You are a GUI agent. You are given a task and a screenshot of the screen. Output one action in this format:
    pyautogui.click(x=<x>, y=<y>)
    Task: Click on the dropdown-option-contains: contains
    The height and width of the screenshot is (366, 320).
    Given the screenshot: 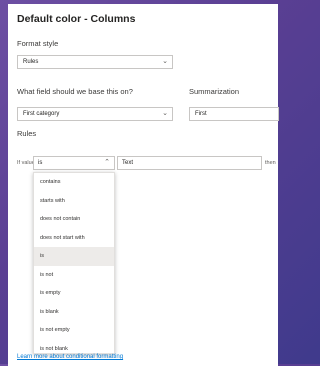 What is the action you would take?
    pyautogui.click(x=74, y=182)
    